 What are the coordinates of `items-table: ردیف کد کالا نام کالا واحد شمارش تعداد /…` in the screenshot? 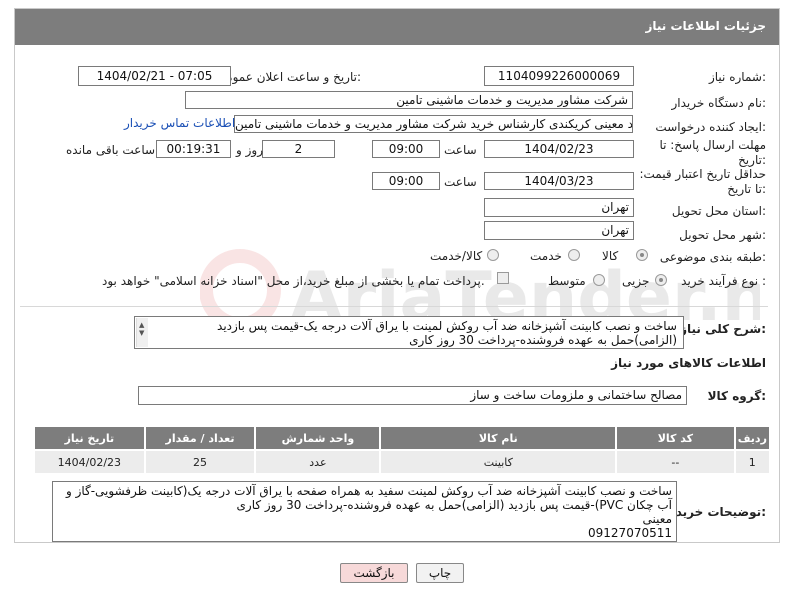 It's located at (402, 450).